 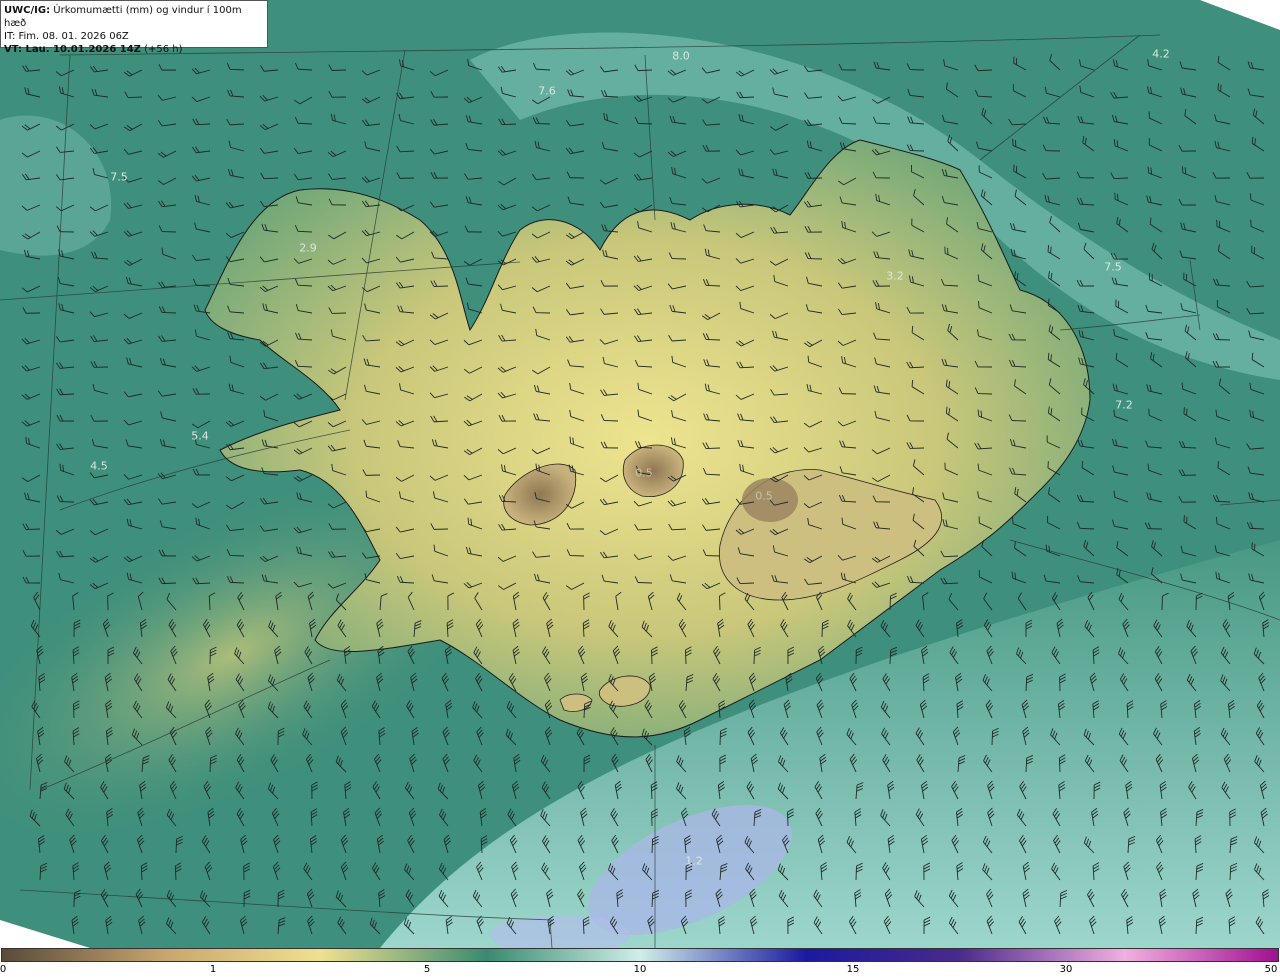 What do you see at coordinates (640, 955) in the screenshot?
I see `colorbar-strip` at bounding box center [640, 955].